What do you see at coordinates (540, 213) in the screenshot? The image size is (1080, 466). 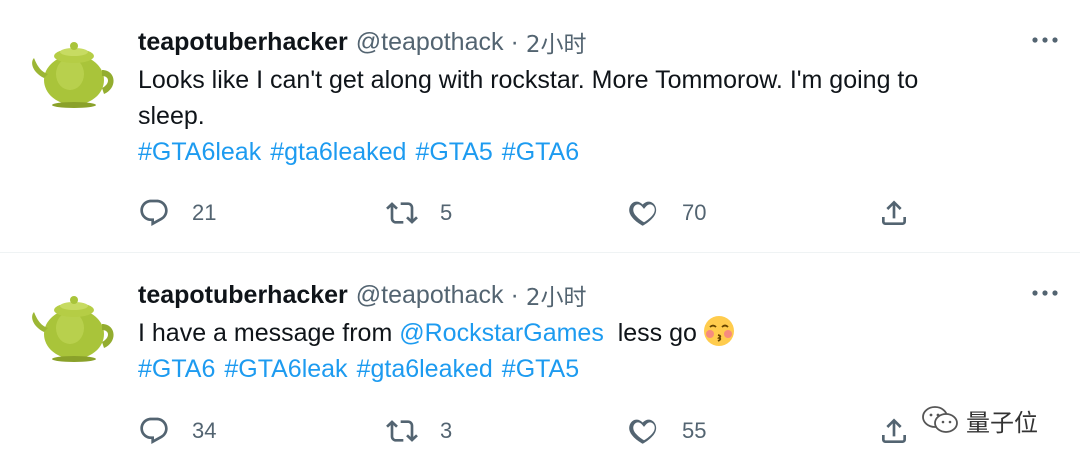 I see `action-bar: 21 5 70` at bounding box center [540, 213].